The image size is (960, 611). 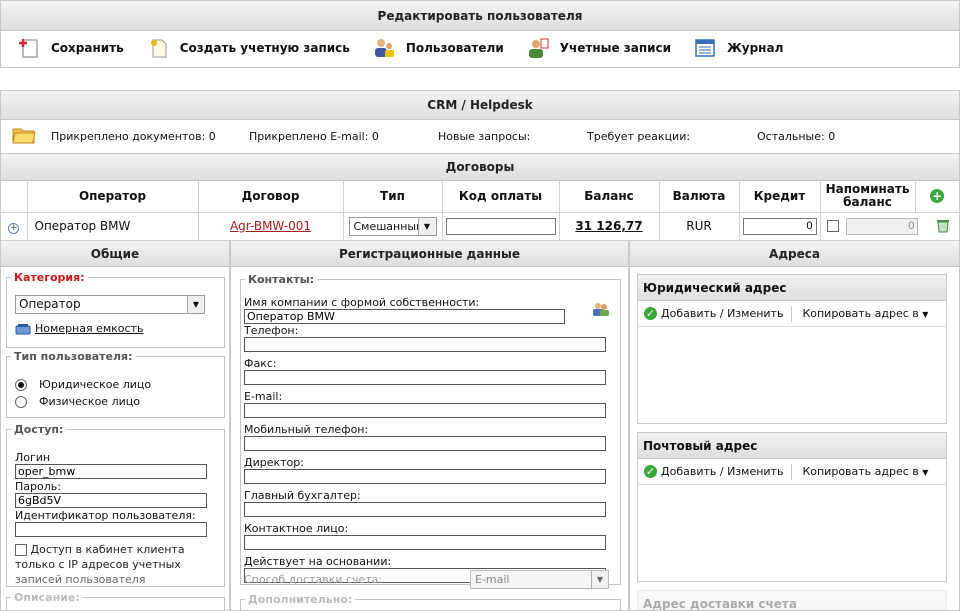 I want to click on company-input, so click(x=404, y=316).